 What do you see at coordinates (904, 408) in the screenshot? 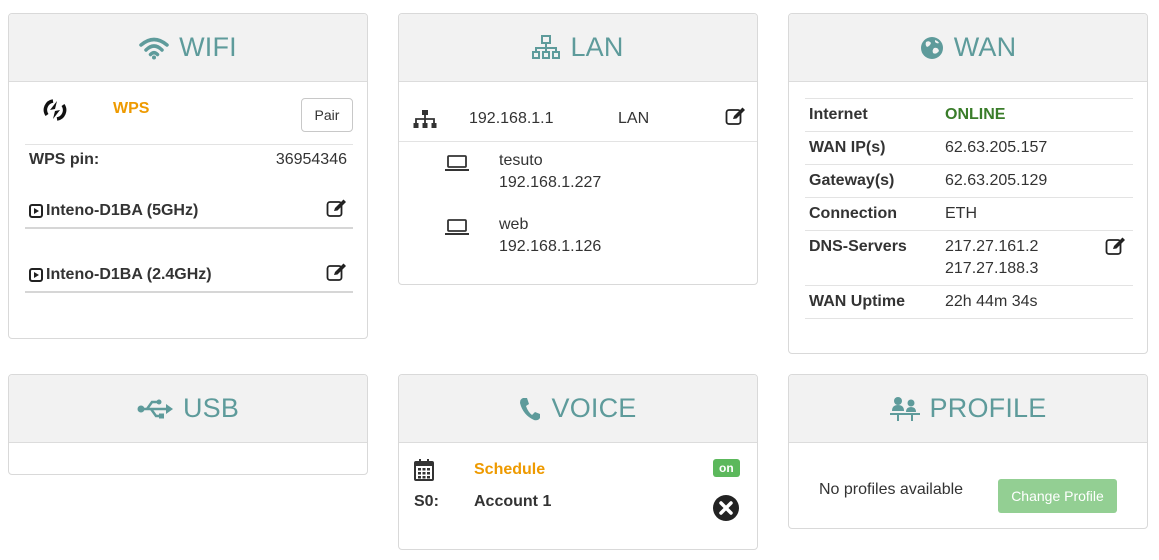
I see `users-icon` at bounding box center [904, 408].